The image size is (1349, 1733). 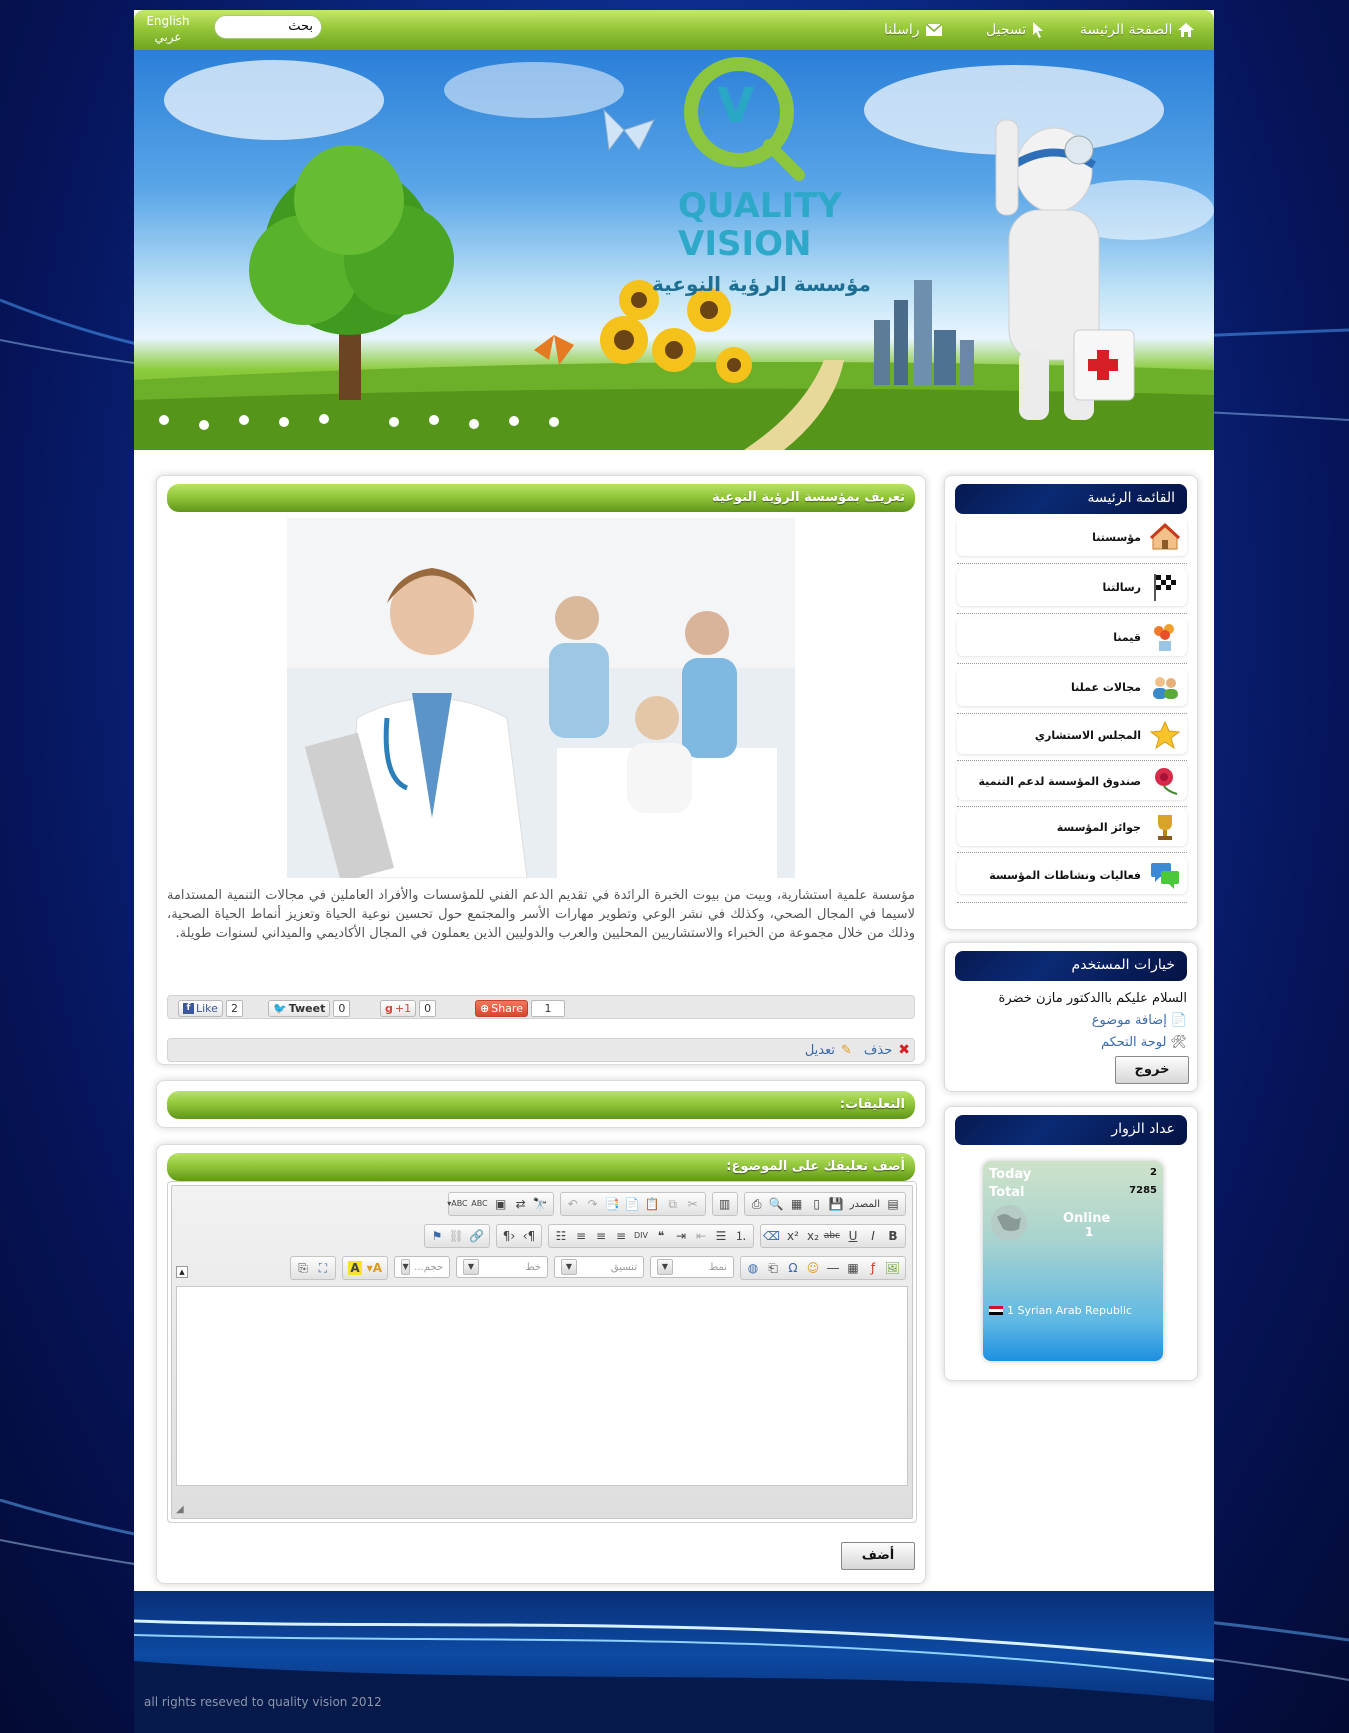 What do you see at coordinates (1137, 30) in the screenshot?
I see `nav-home: الصفحة الرئيسة` at bounding box center [1137, 30].